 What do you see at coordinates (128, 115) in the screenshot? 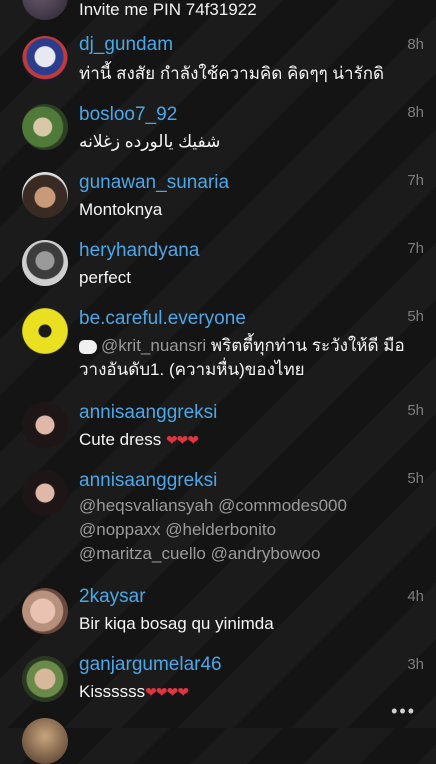
I see `comment-username: bosloo7_92` at bounding box center [128, 115].